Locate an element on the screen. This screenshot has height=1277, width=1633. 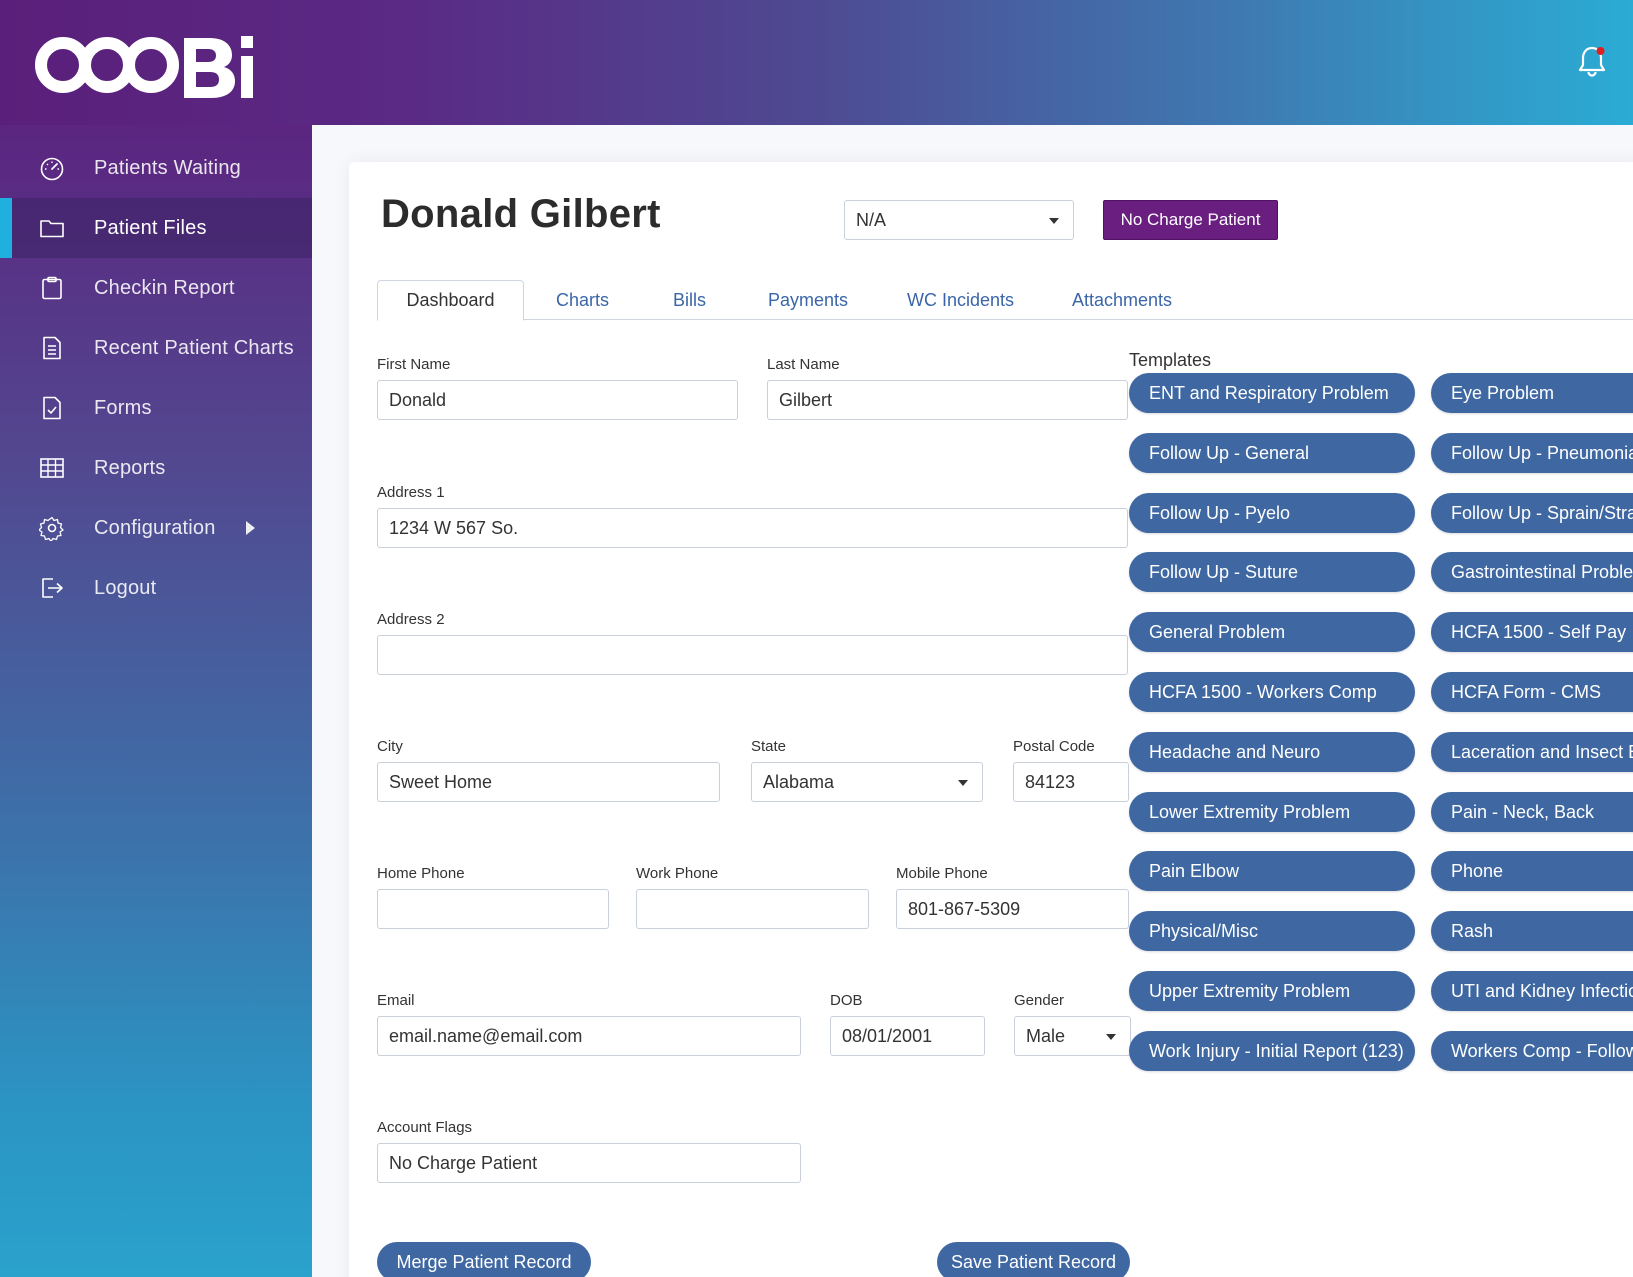
merge-patient-record-button: Merge Patient Record is located at coordinates (484, 1259).